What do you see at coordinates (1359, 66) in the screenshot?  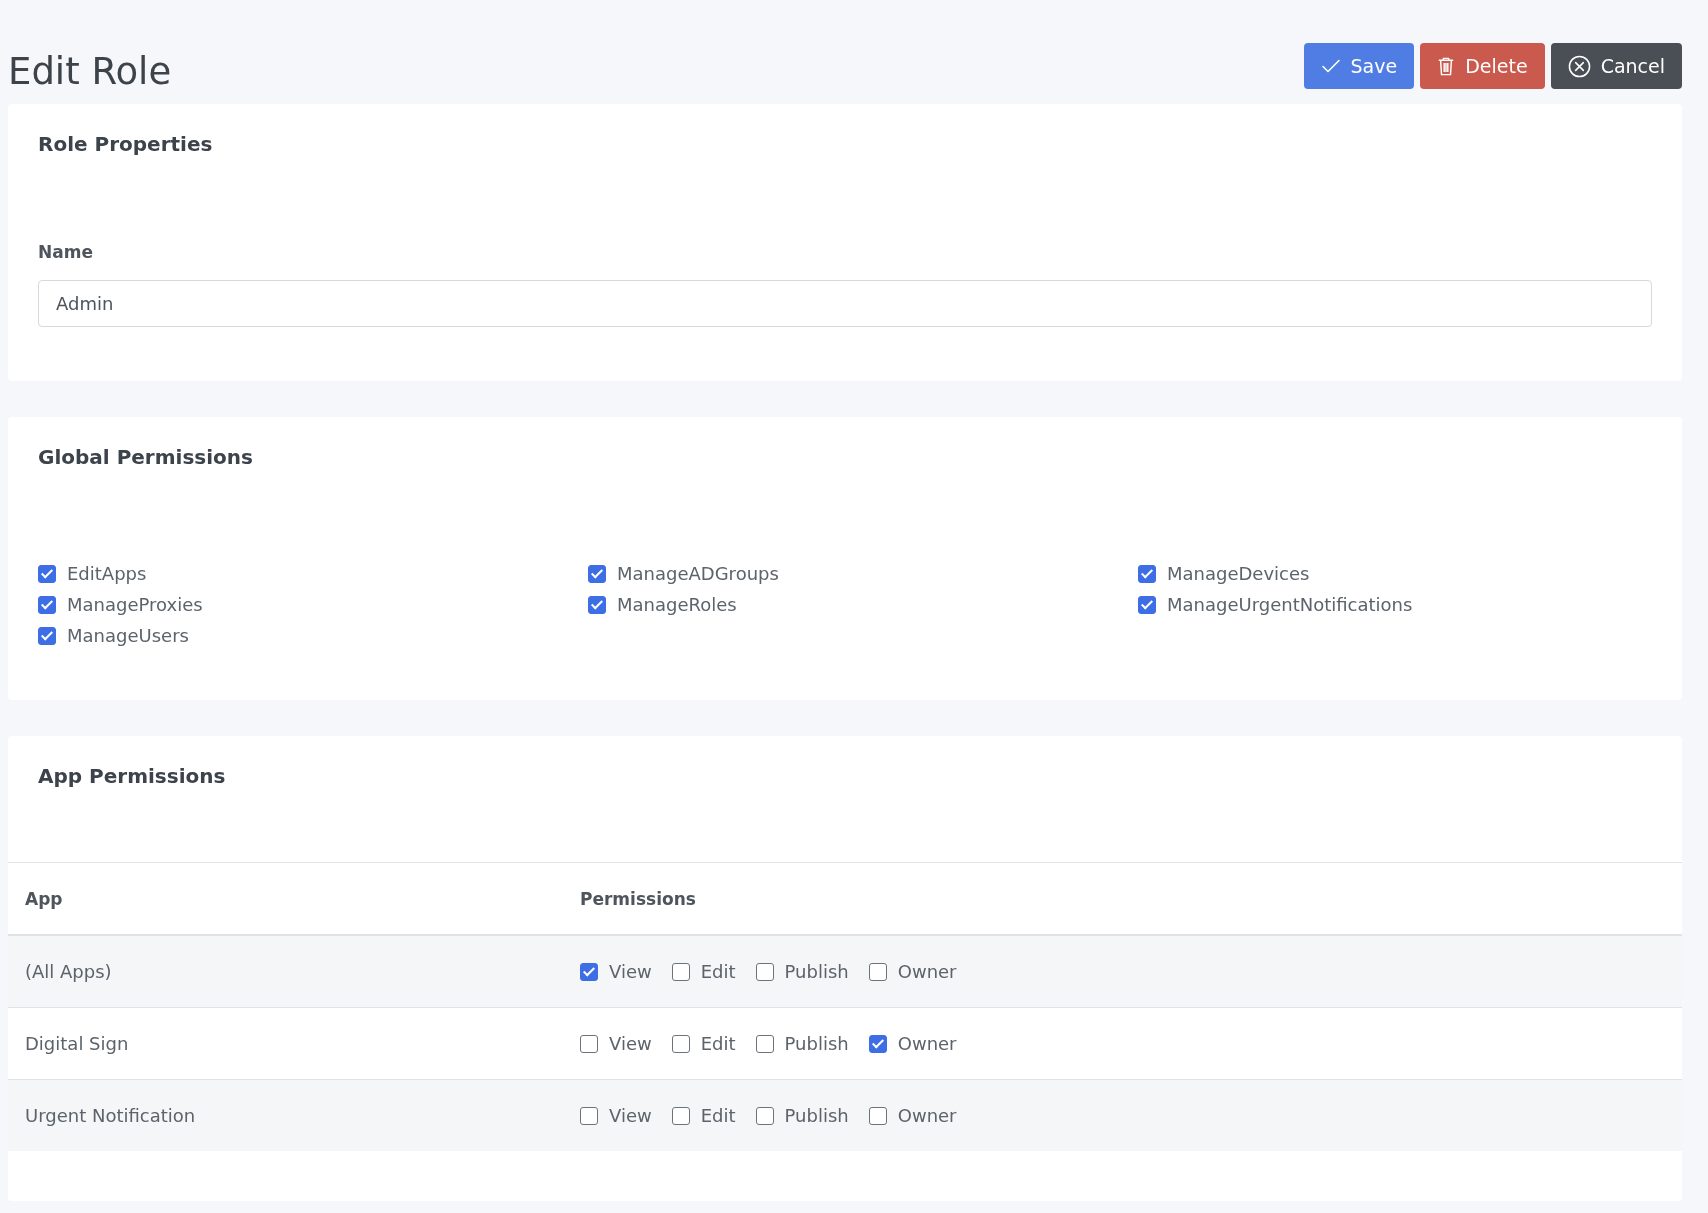 I see `save-button: Save` at bounding box center [1359, 66].